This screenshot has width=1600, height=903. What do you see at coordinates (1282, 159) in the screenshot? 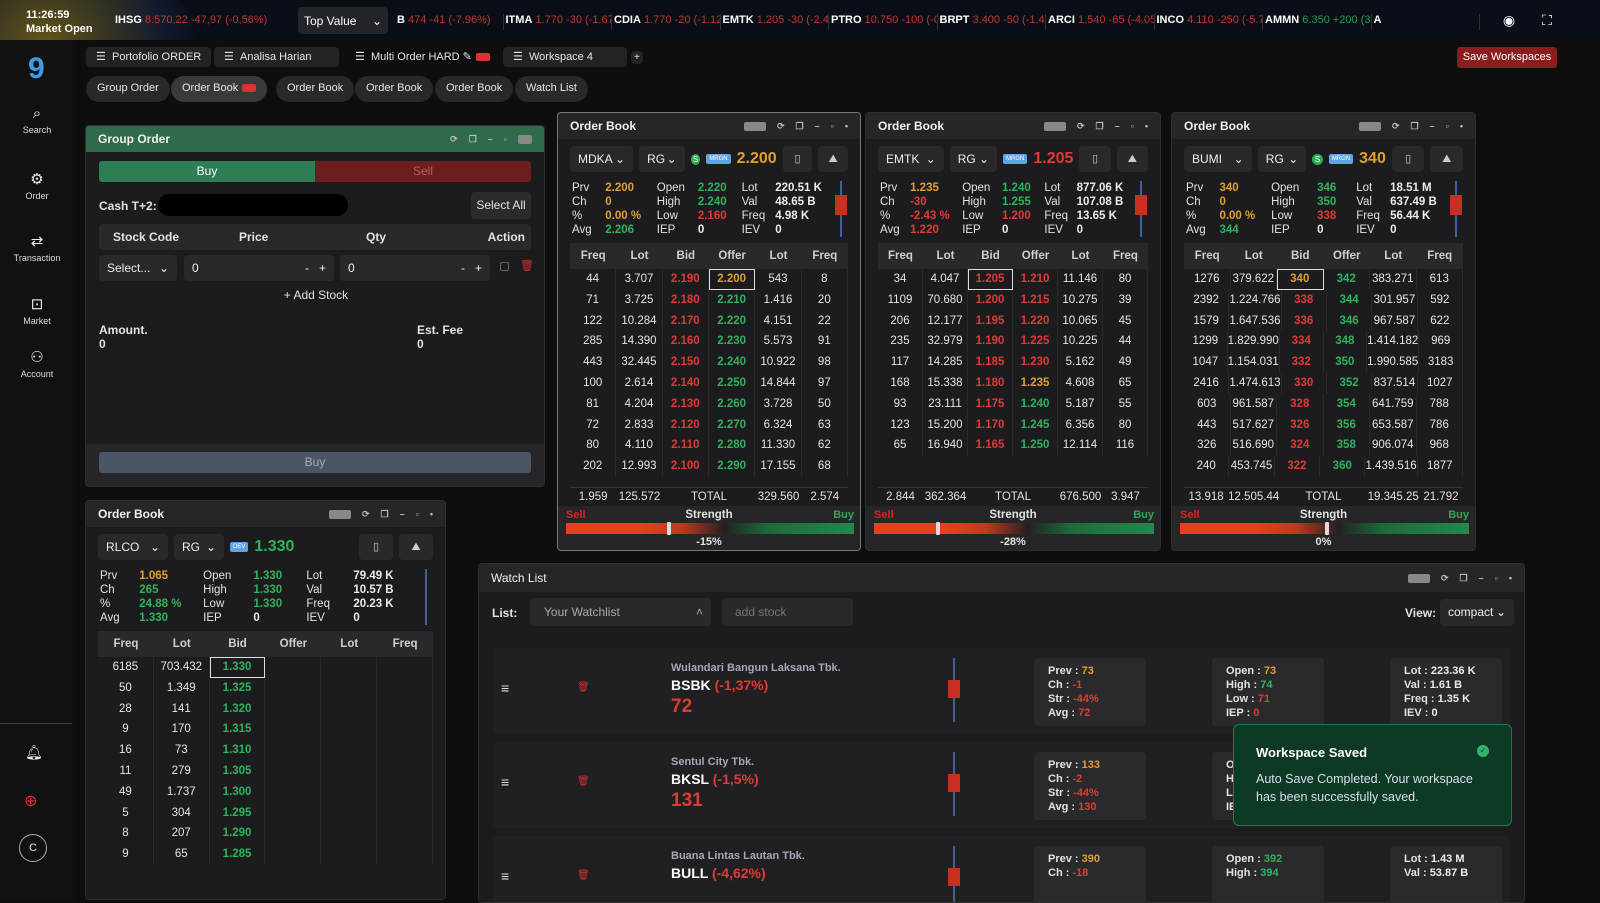
I see `board-select: RG ⌄` at bounding box center [1282, 159].